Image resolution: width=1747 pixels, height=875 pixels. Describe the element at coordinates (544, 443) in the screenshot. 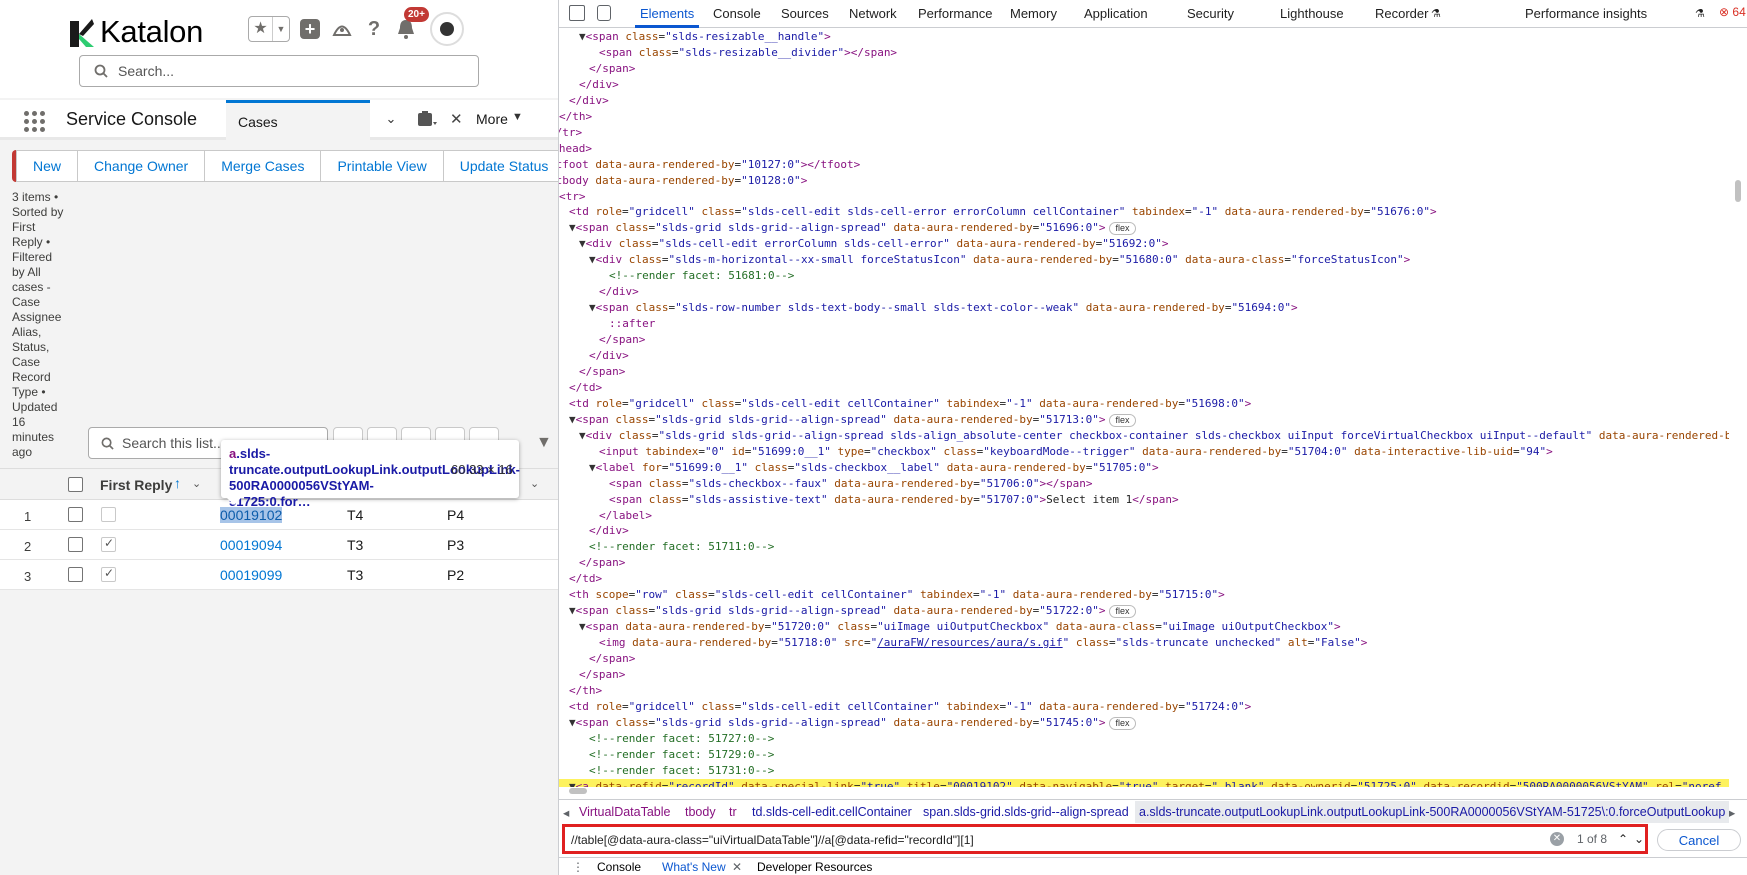

I see `filter-icon: ▼` at that location.